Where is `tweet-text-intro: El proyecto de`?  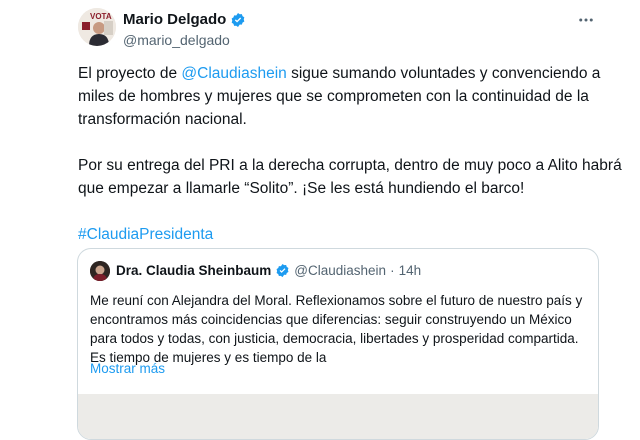
tweet-text-intro: El proyecto de is located at coordinates (130, 73).